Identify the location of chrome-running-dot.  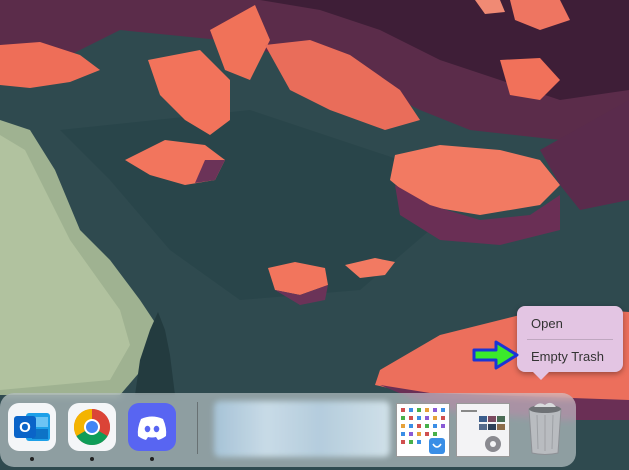
(92, 459).